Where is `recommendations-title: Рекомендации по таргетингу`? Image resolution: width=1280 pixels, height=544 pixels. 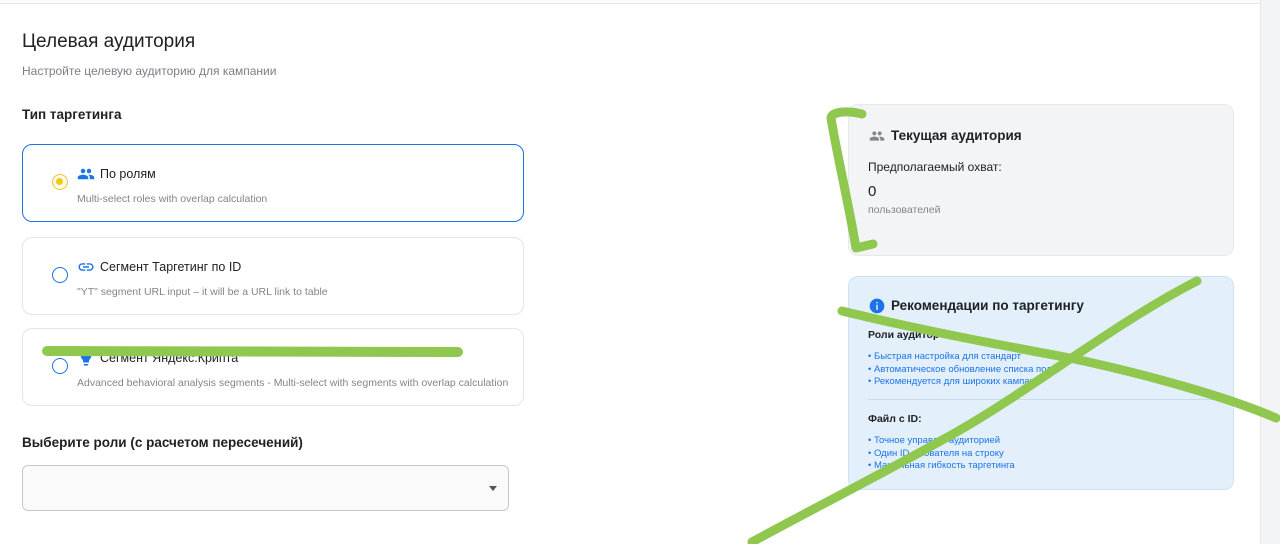 recommendations-title: Рекомендации по таргетингу is located at coordinates (987, 305).